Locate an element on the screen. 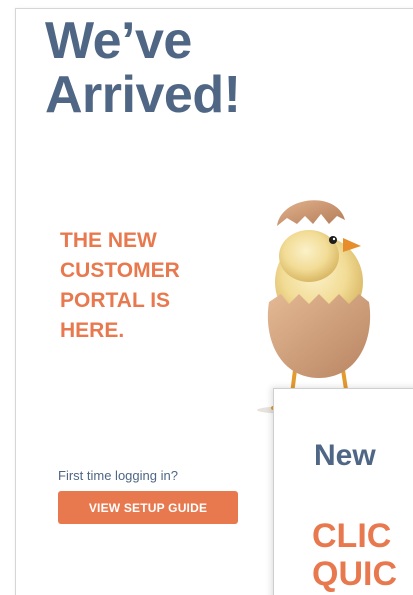 Image resolution: width=413 pixels, height=595 pixels. overlay-title: New is located at coordinates (345, 455).